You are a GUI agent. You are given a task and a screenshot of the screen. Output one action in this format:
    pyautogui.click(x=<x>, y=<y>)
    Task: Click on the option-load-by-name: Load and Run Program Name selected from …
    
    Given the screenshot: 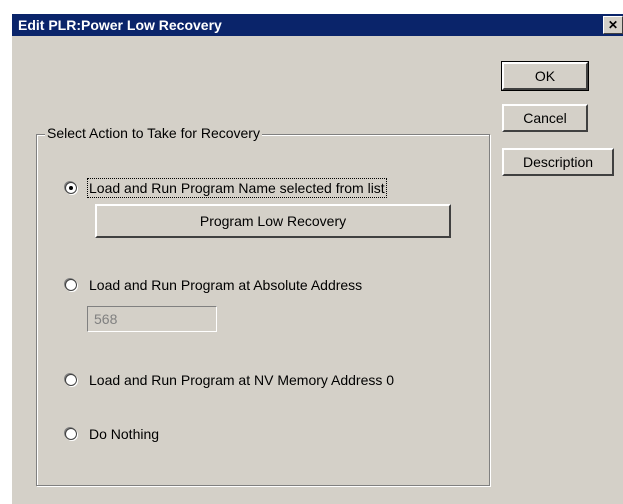 What is the action you would take?
    pyautogui.click(x=226, y=188)
    